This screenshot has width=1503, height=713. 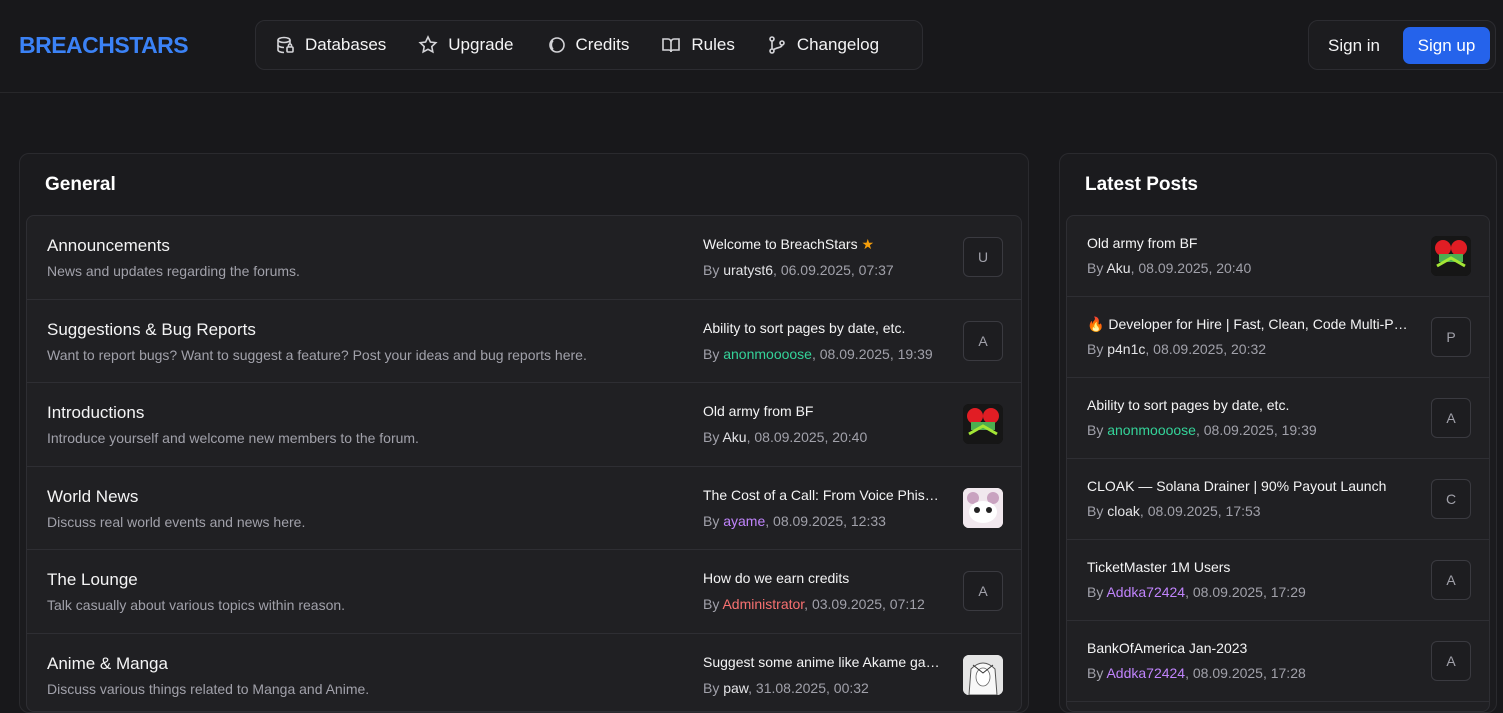 I want to click on forum-name: Suggestions & Bug Reports, so click(x=151, y=330).